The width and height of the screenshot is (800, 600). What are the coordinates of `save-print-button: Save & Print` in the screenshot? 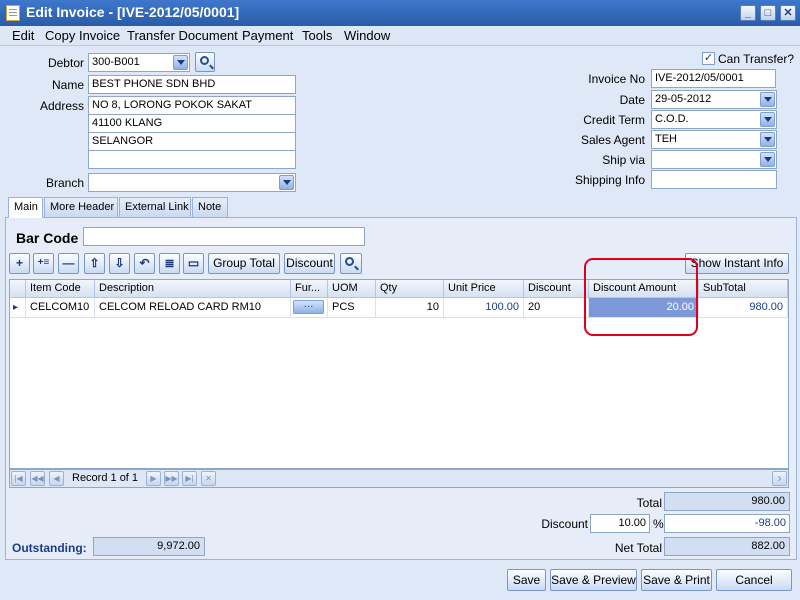 It's located at (676, 580).